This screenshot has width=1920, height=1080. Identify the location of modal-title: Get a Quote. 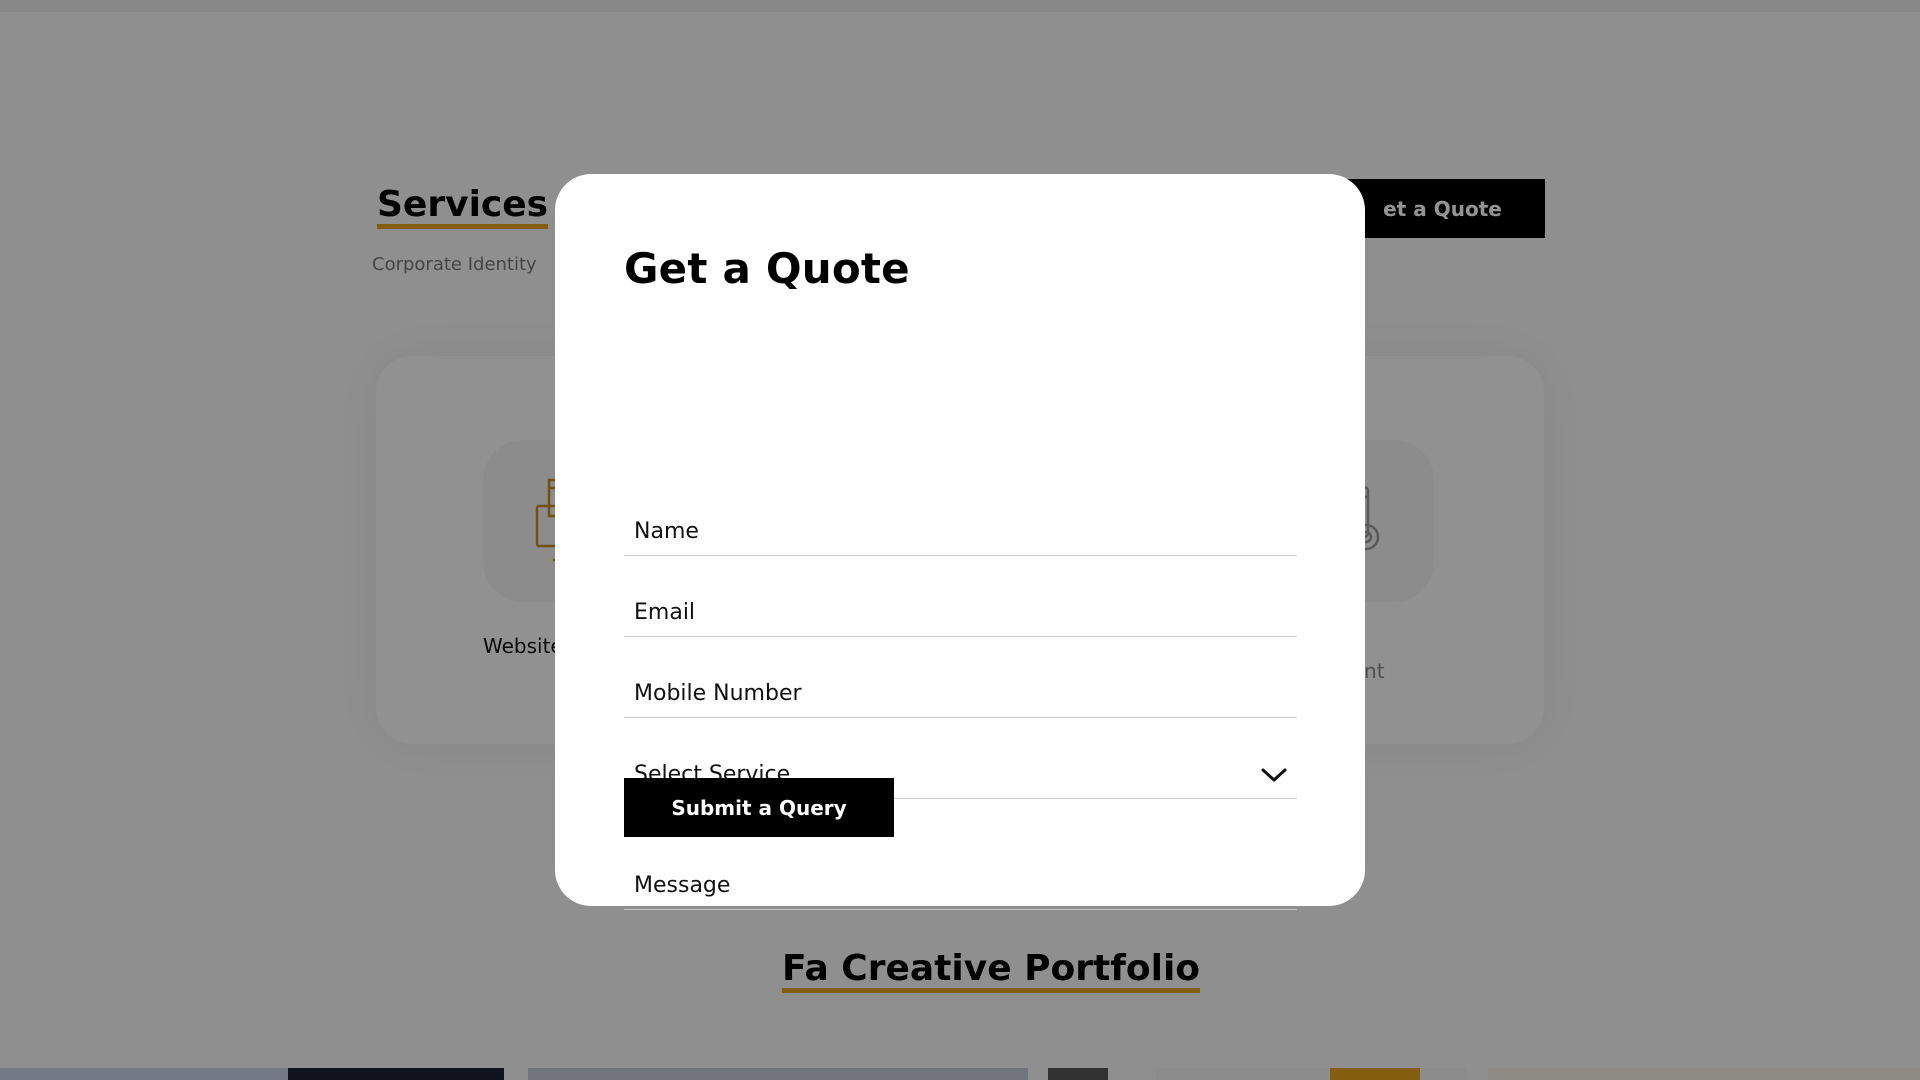
(767, 268).